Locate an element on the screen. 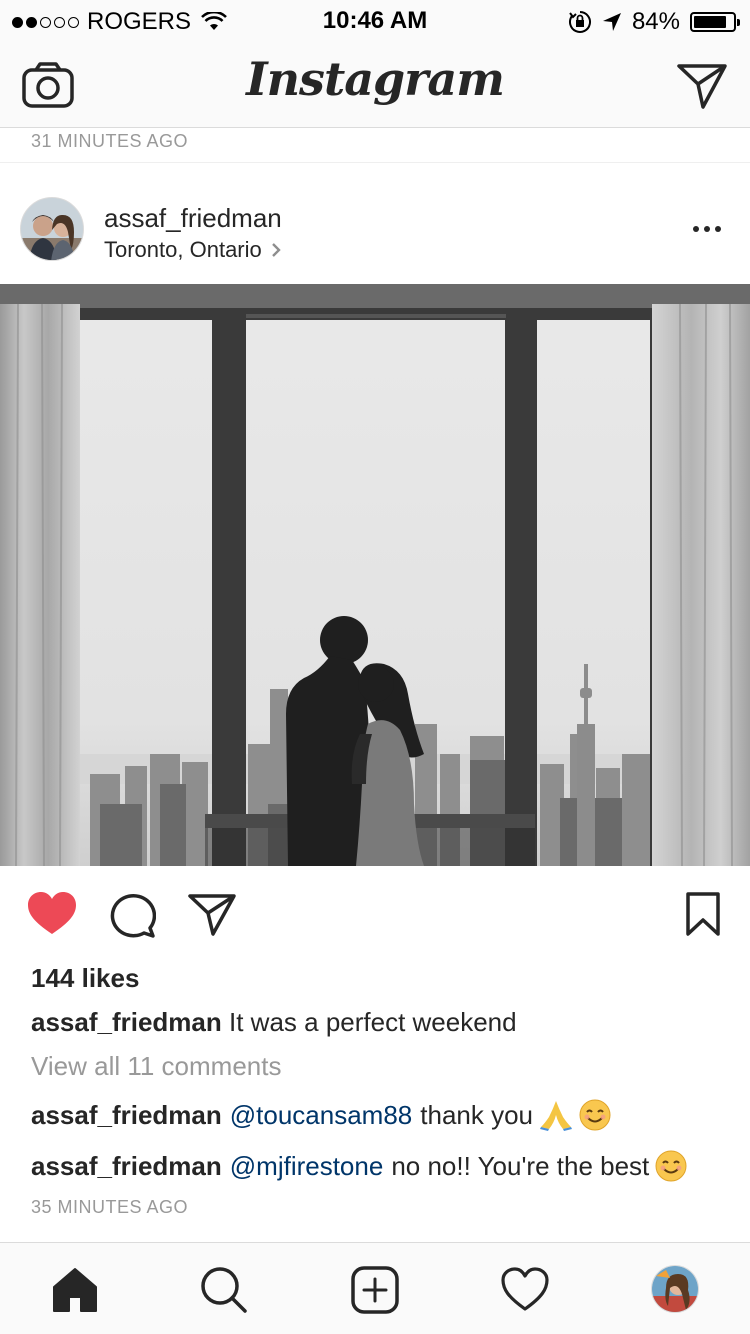 The width and height of the screenshot is (750, 1334). battery-icon is located at coordinates (715, 22).